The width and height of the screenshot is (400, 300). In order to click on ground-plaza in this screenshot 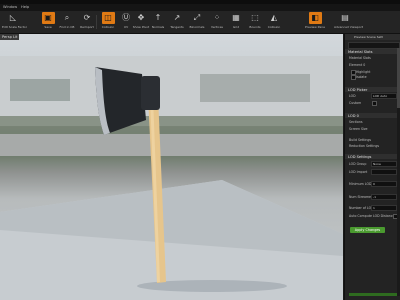, I will do `click(171, 145)`.